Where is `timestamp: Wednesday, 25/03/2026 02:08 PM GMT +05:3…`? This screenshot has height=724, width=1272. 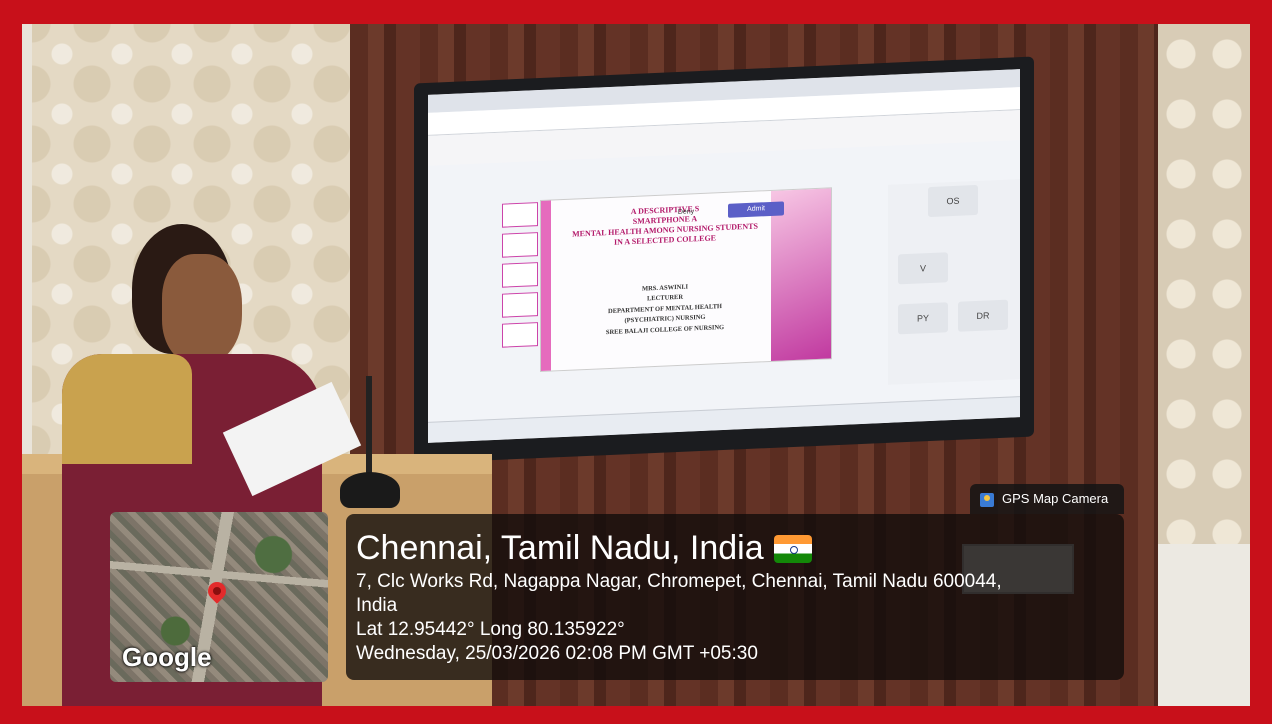
timestamp: Wednesday, 25/03/2026 02:08 PM GMT +05:3… is located at coordinates (557, 653).